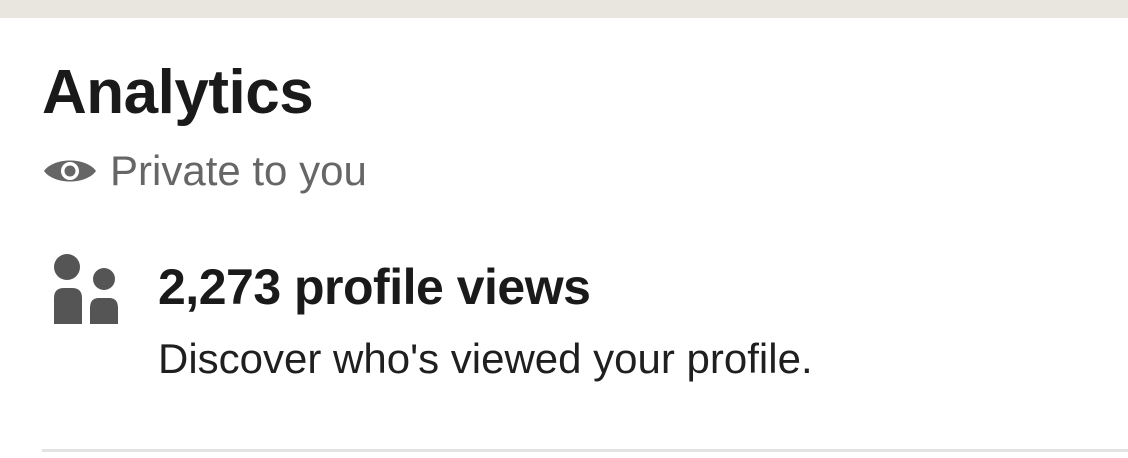 The height and width of the screenshot is (458, 1128). I want to click on visibility-indicator: Private to you, so click(204, 171).